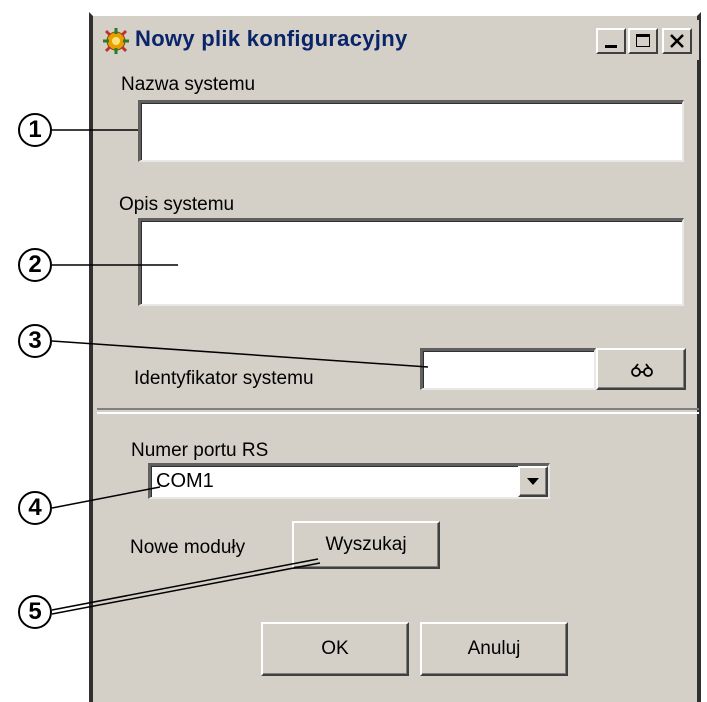  What do you see at coordinates (35, 508) in the screenshot?
I see `callout-4: 4` at bounding box center [35, 508].